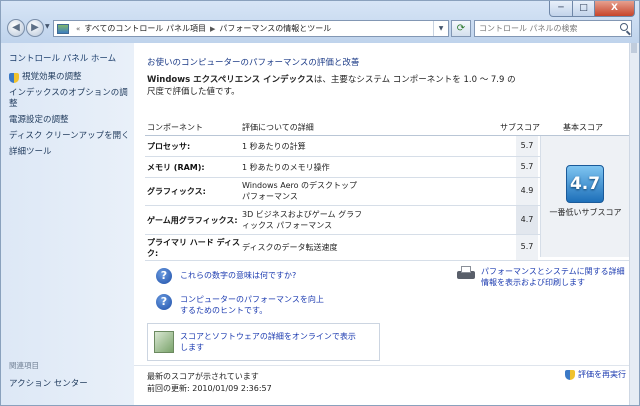 The image size is (640, 406). Describe the element at coordinates (300, 191) in the screenshot. I see `component-detail: Windows Aero のデスクトップ パフォーマンス` at that location.